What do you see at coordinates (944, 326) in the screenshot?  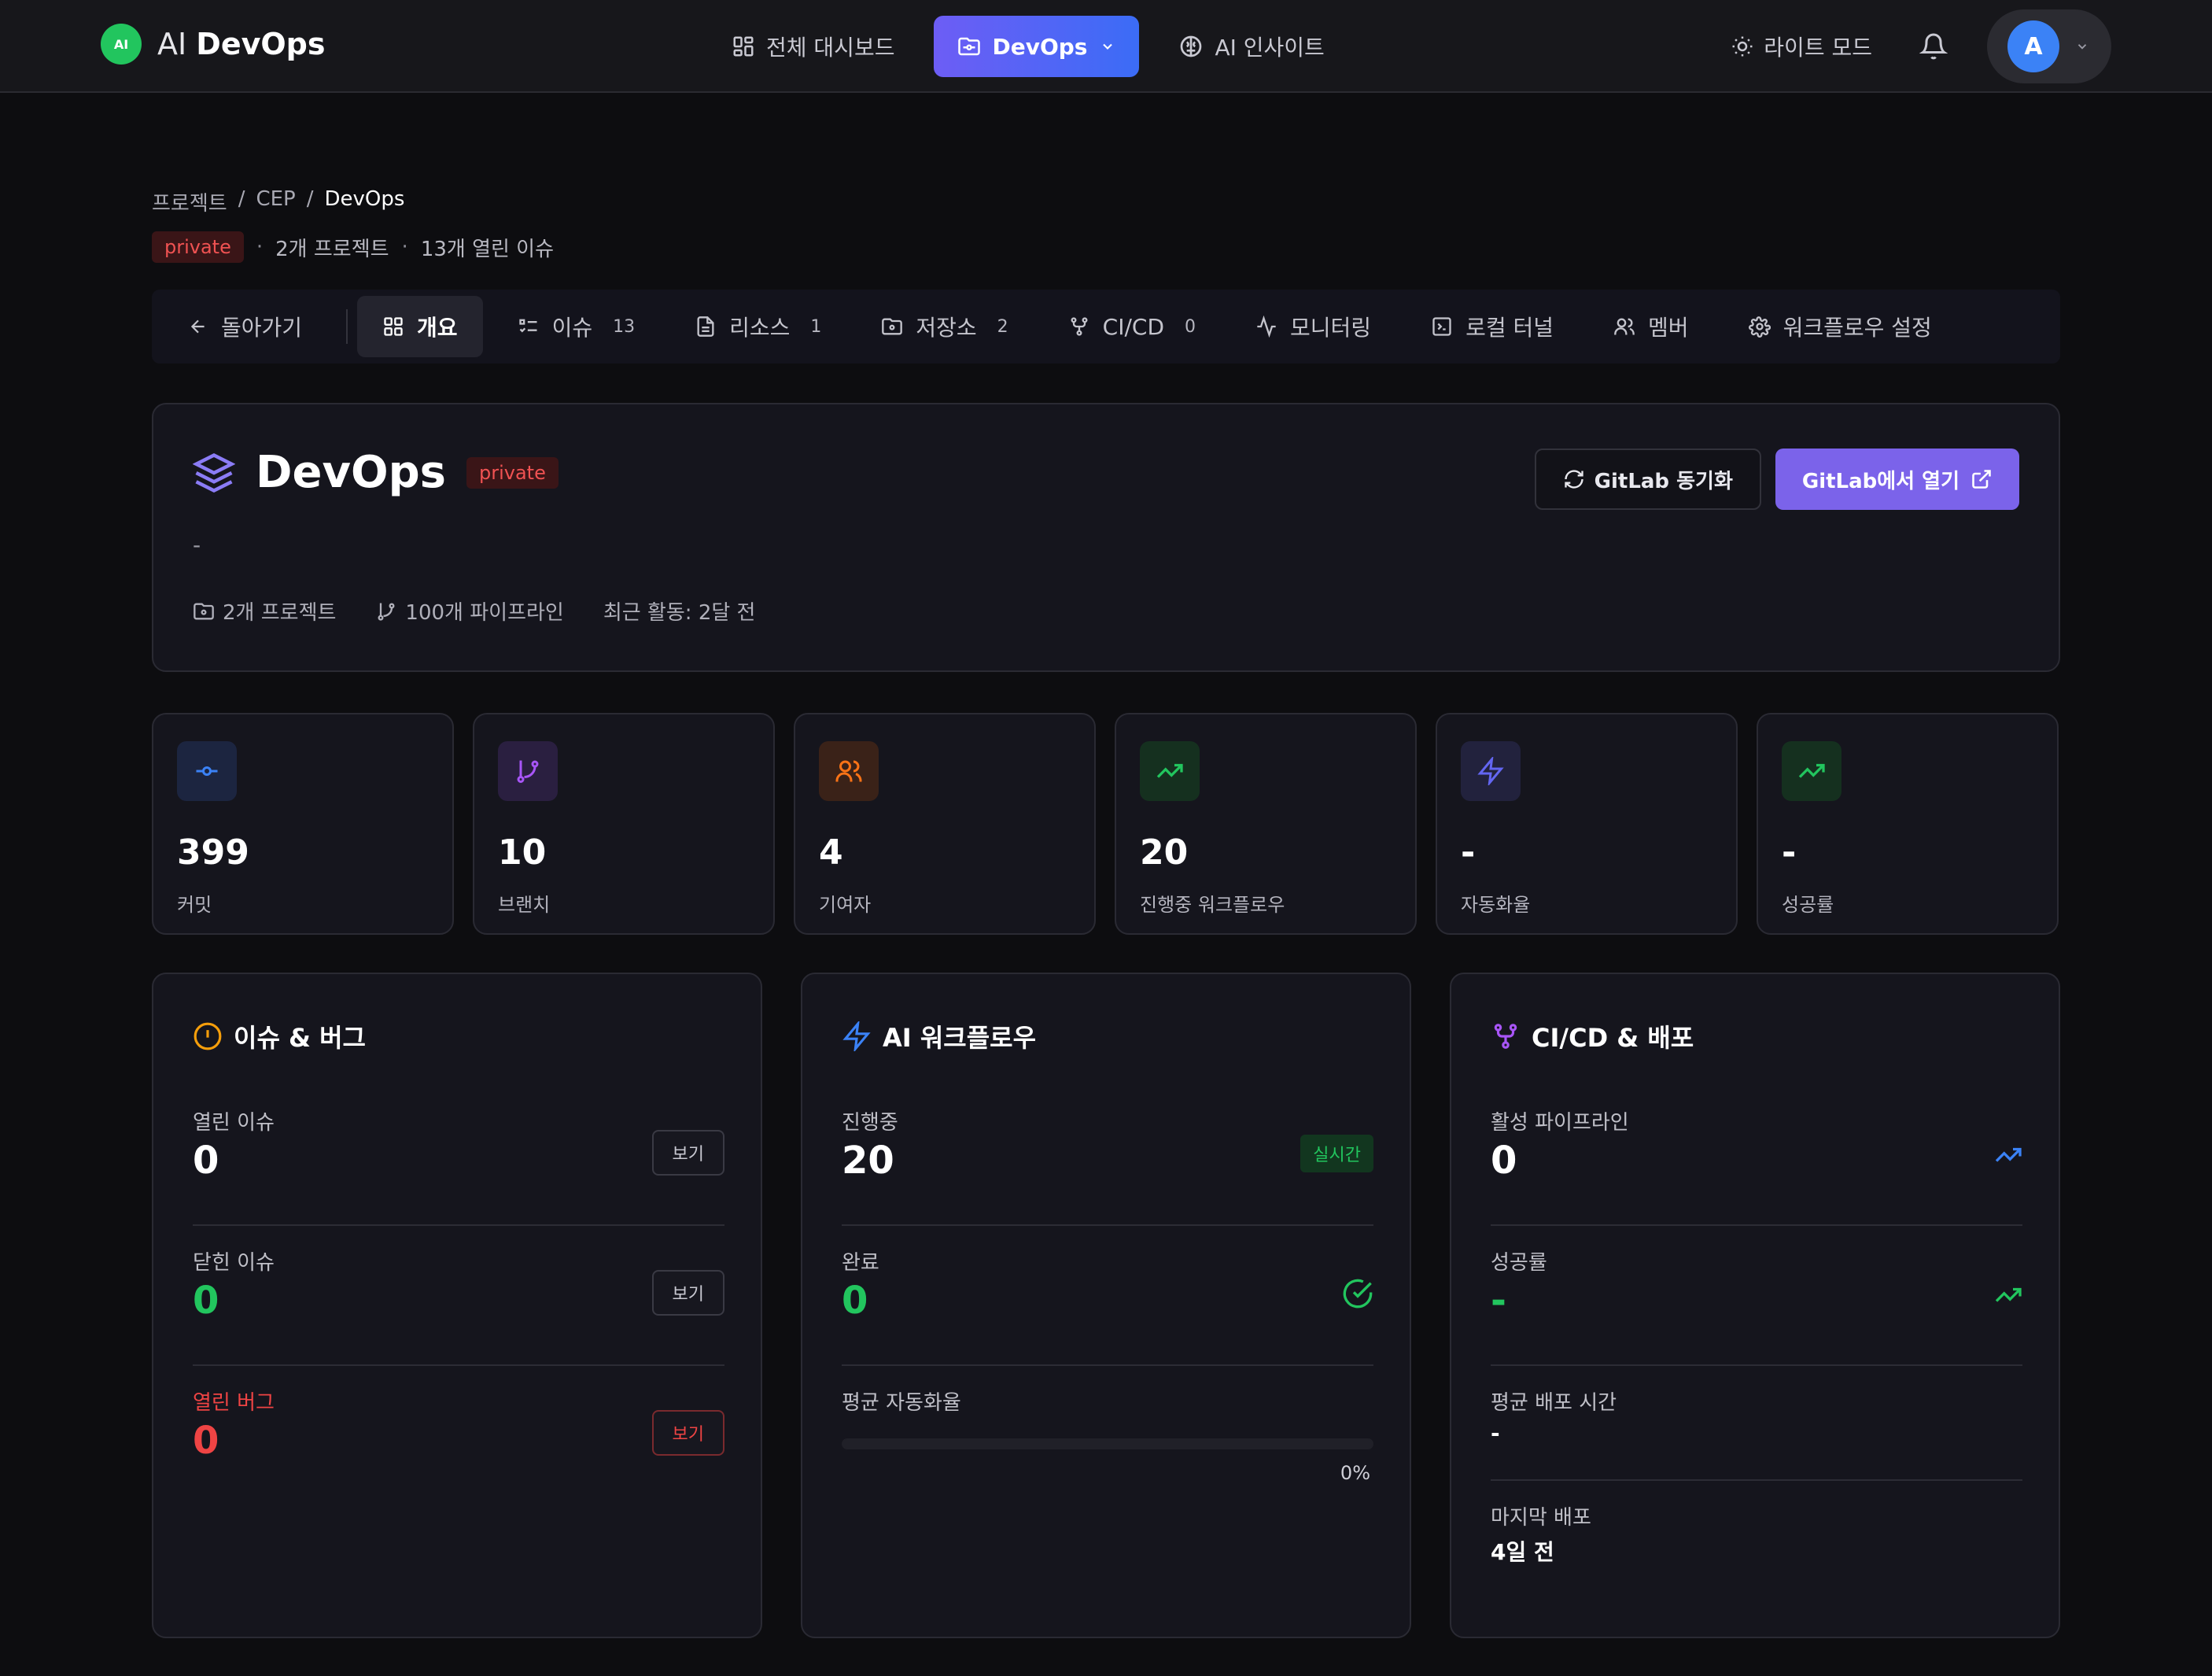 I see `tab-repositories: 저장소 2` at bounding box center [944, 326].